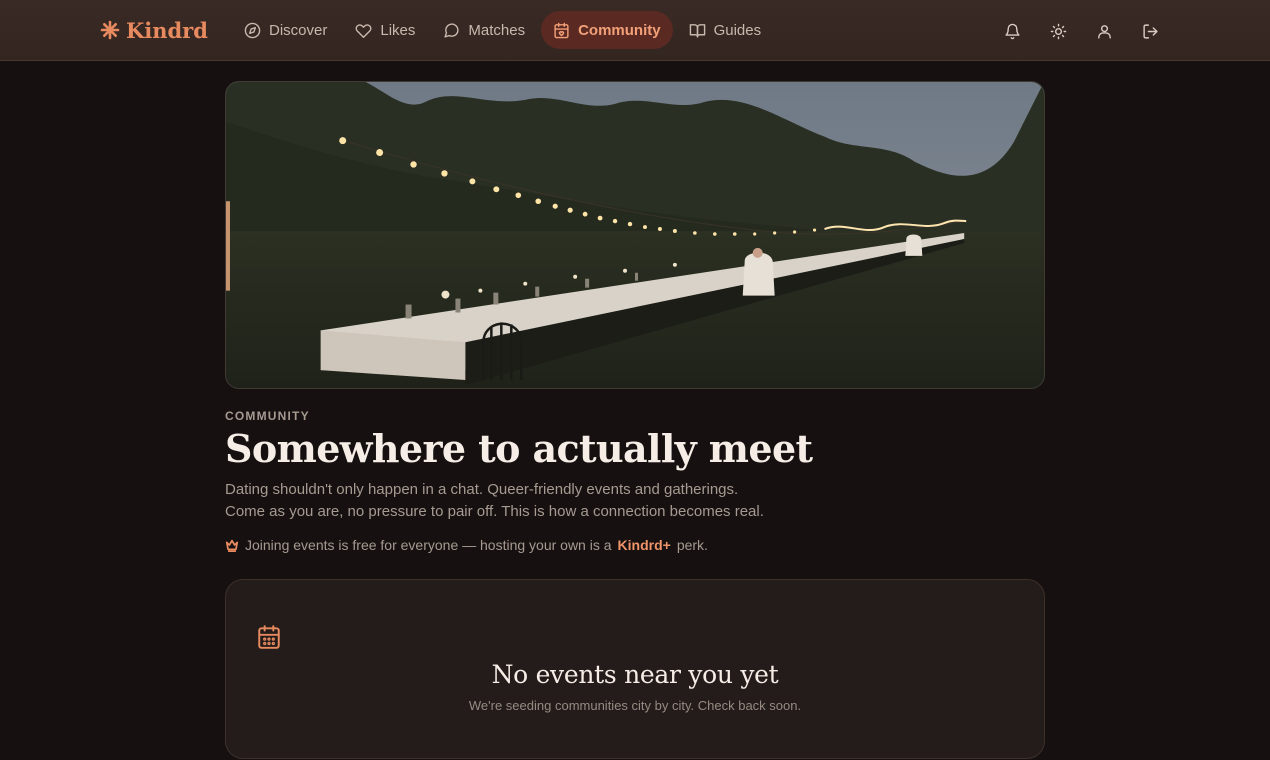 Image resolution: width=1270 pixels, height=760 pixels. What do you see at coordinates (267, 416) in the screenshot?
I see `section-eyebrow: COMMUNITY` at bounding box center [267, 416].